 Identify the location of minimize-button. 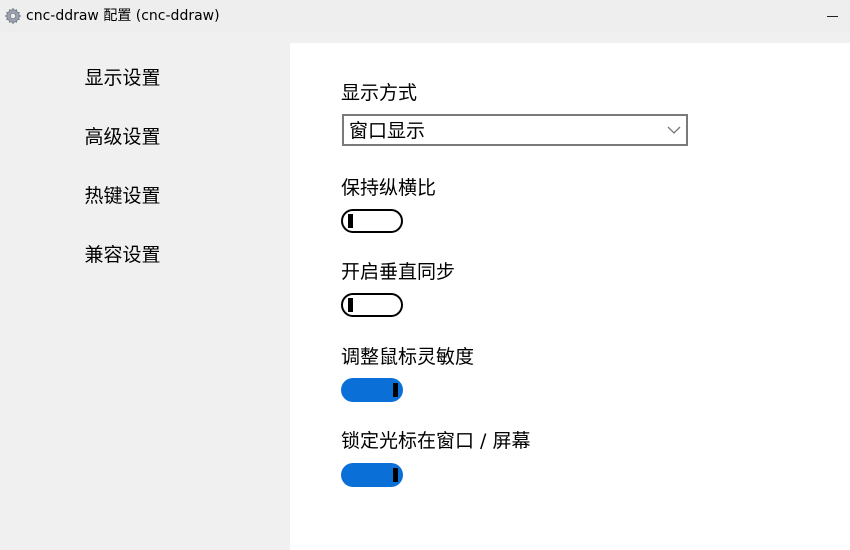
(832, 16).